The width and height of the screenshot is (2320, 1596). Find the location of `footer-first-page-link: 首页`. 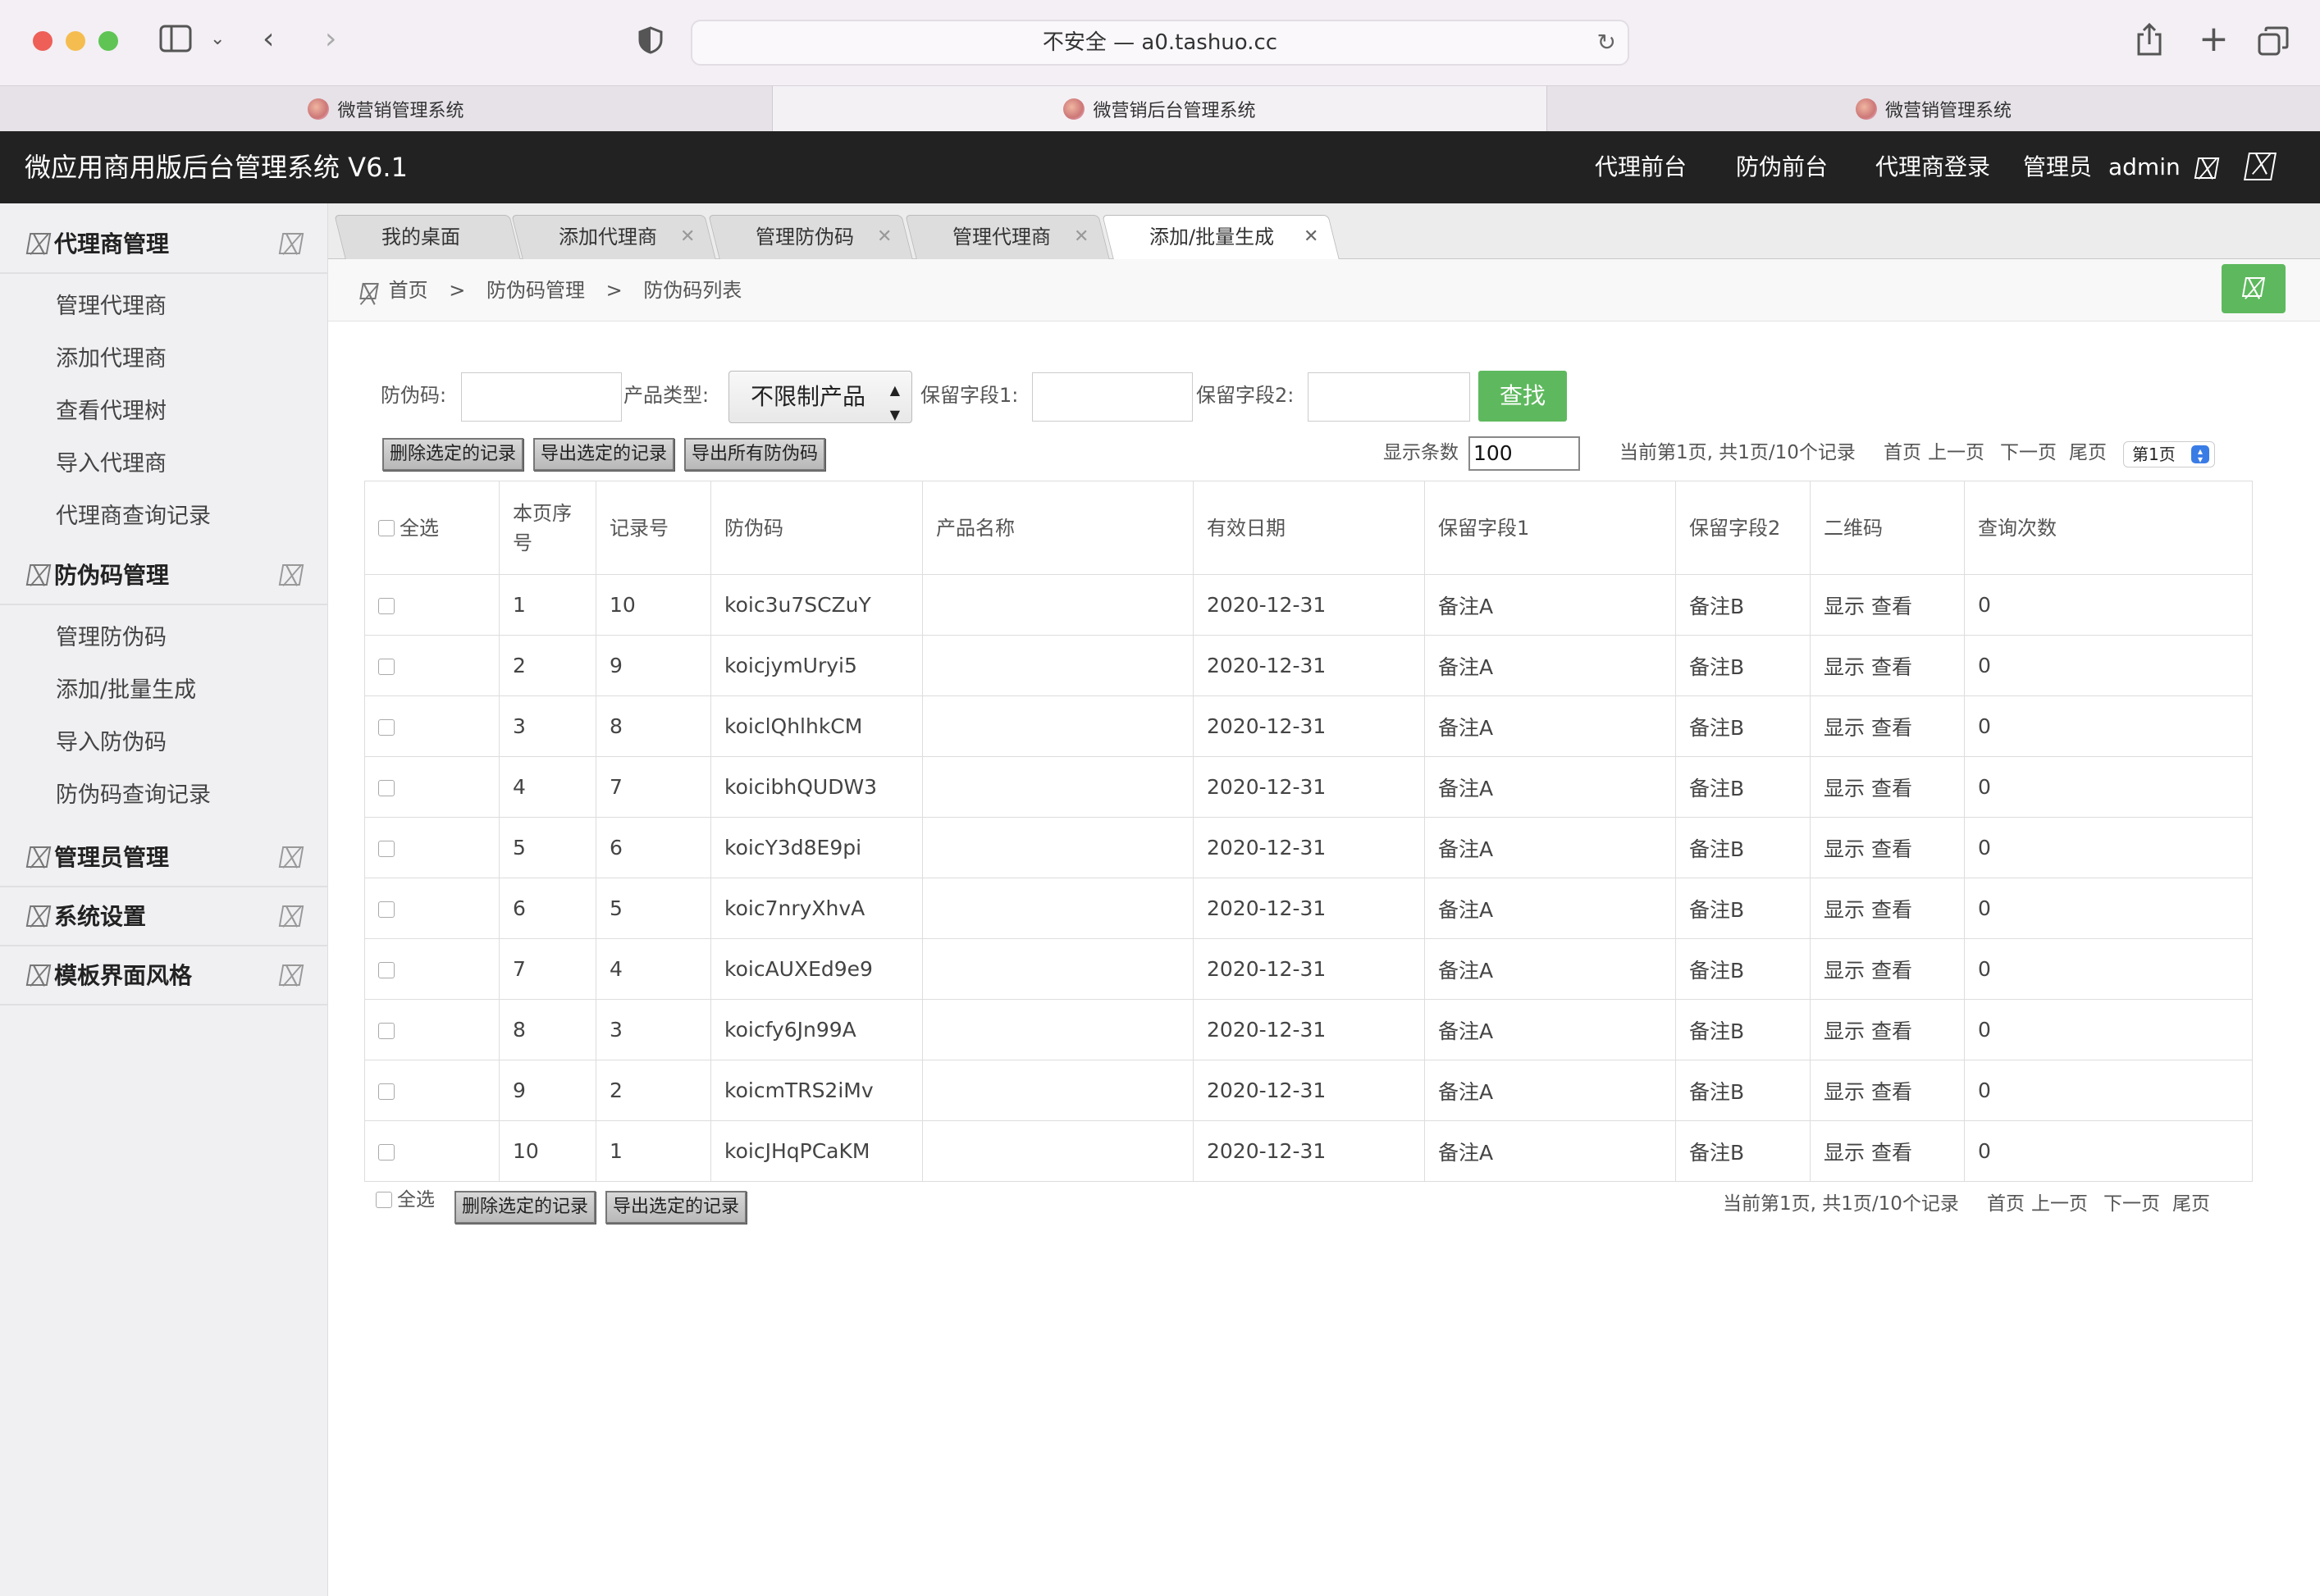

footer-first-page-link: 首页 is located at coordinates (2006, 1204).